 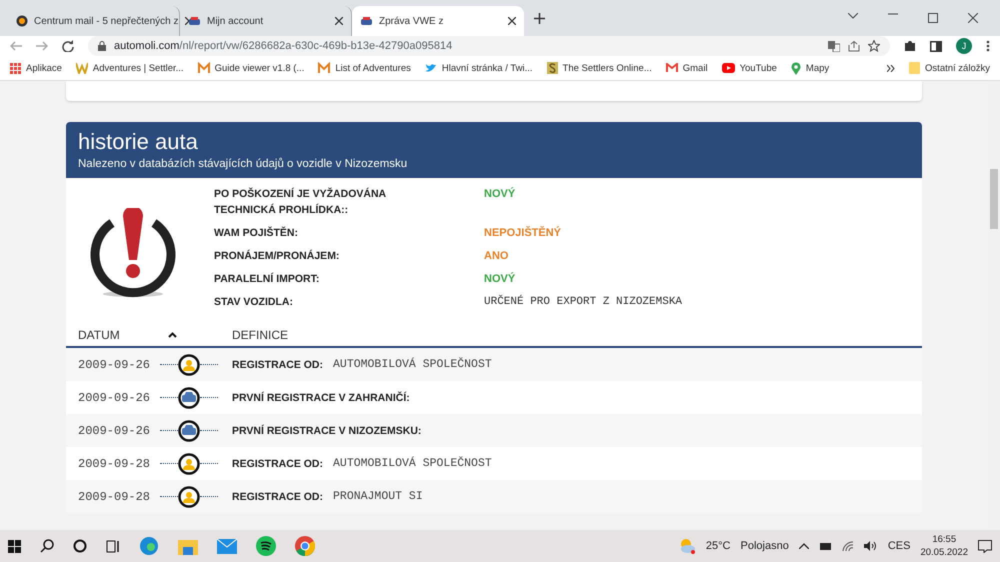 What do you see at coordinates (749, 68) in the screenshot?
I see `bookmark: YouTube` at bounding box center [749, 68].